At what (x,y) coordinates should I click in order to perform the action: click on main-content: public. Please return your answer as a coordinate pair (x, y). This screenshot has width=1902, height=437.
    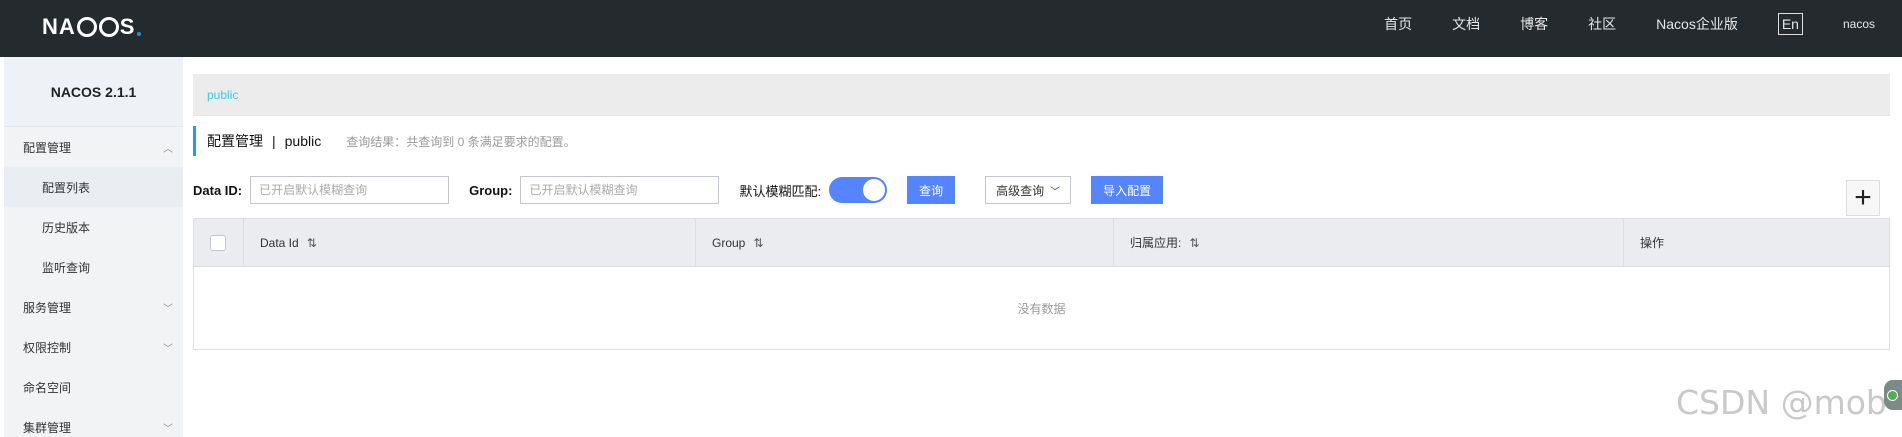
    Looking at the image, I should click on (1041, 95).